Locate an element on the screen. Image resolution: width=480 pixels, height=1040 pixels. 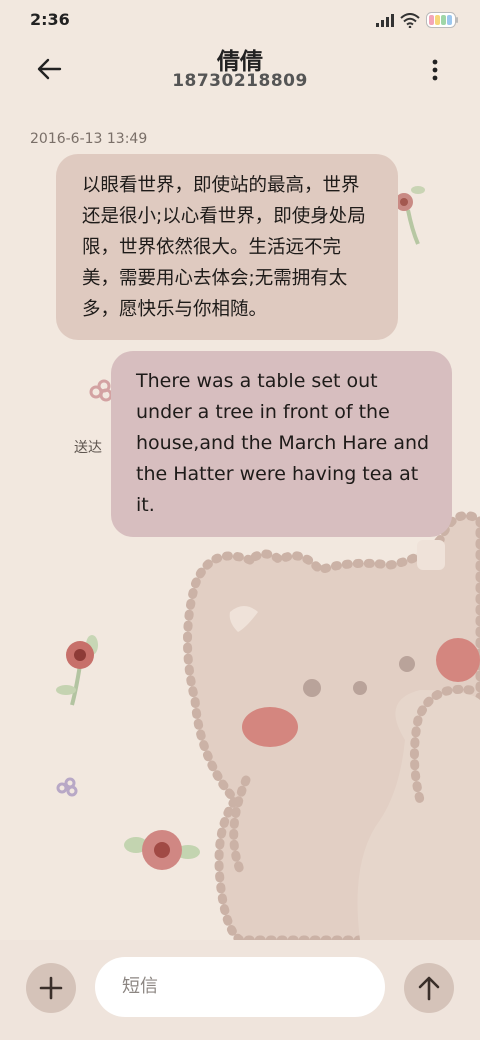
conversation-header: 倩倩 18730218809 is located at coordinates (240, 70).